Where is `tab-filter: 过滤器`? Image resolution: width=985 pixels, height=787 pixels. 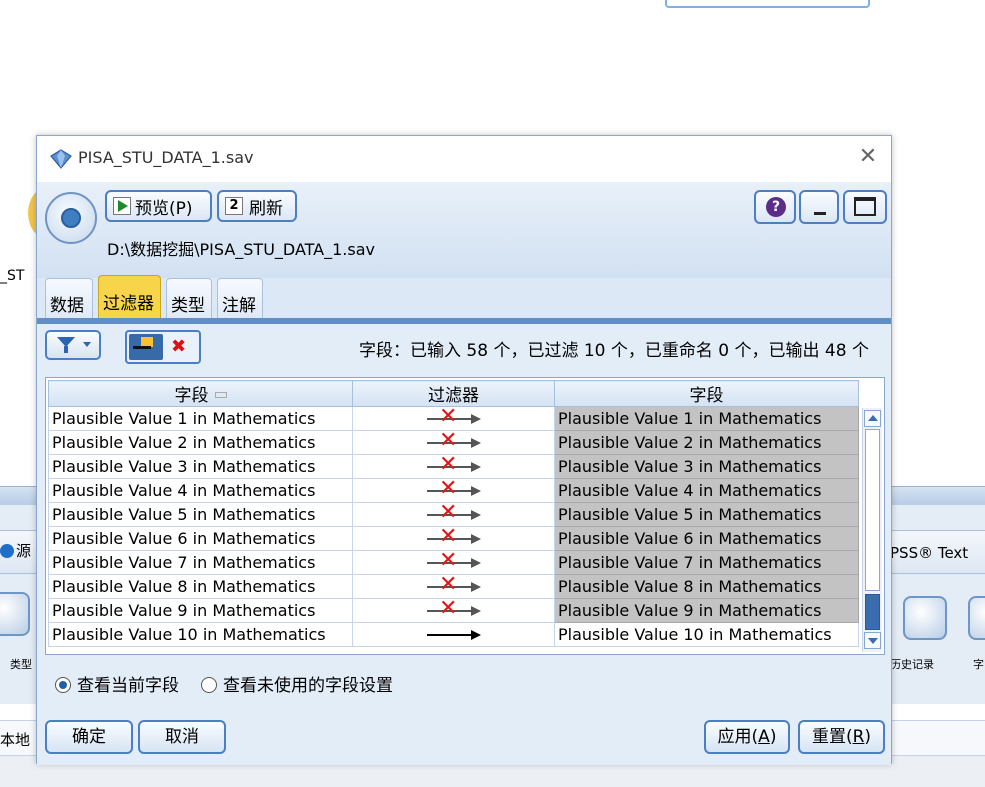 tab-filter: 过滤器 is located at coordinates (129, 296).